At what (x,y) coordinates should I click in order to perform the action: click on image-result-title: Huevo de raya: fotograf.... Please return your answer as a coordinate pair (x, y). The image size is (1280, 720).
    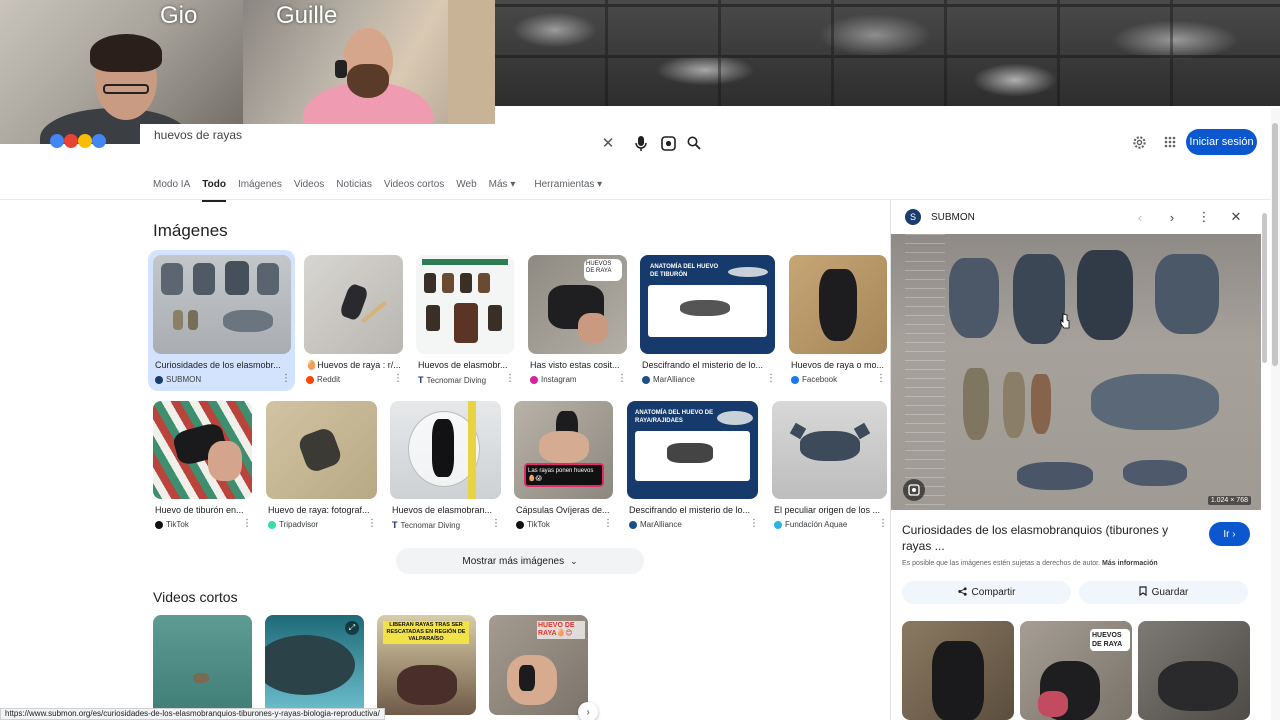
    Looking at the image, I should click on (322, 510).